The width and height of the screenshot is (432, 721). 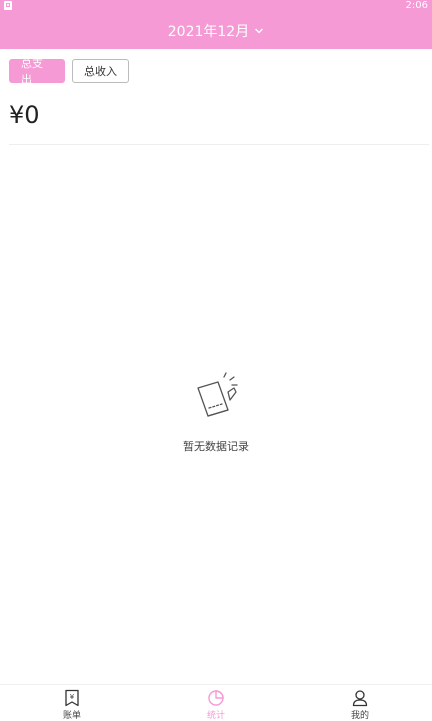 I want to click on type-tabs: 总支出 总收入, so click(x=69, y=71).